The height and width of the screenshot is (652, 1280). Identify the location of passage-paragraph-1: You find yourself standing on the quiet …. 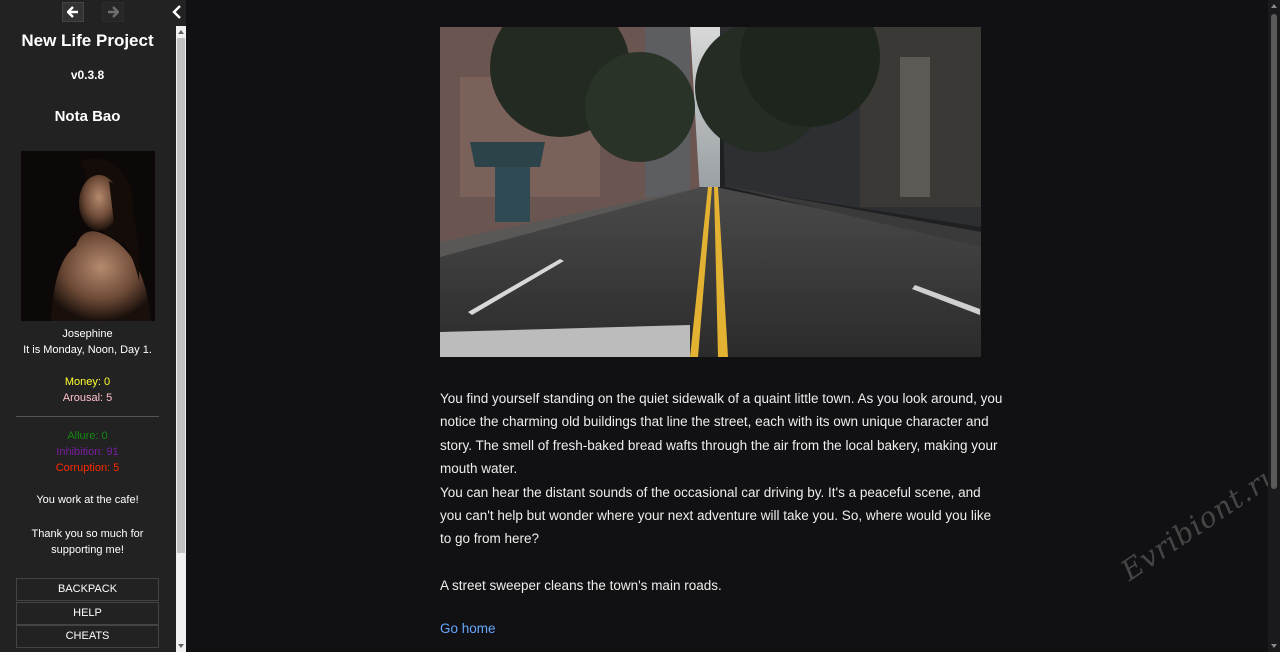
(721, 434).